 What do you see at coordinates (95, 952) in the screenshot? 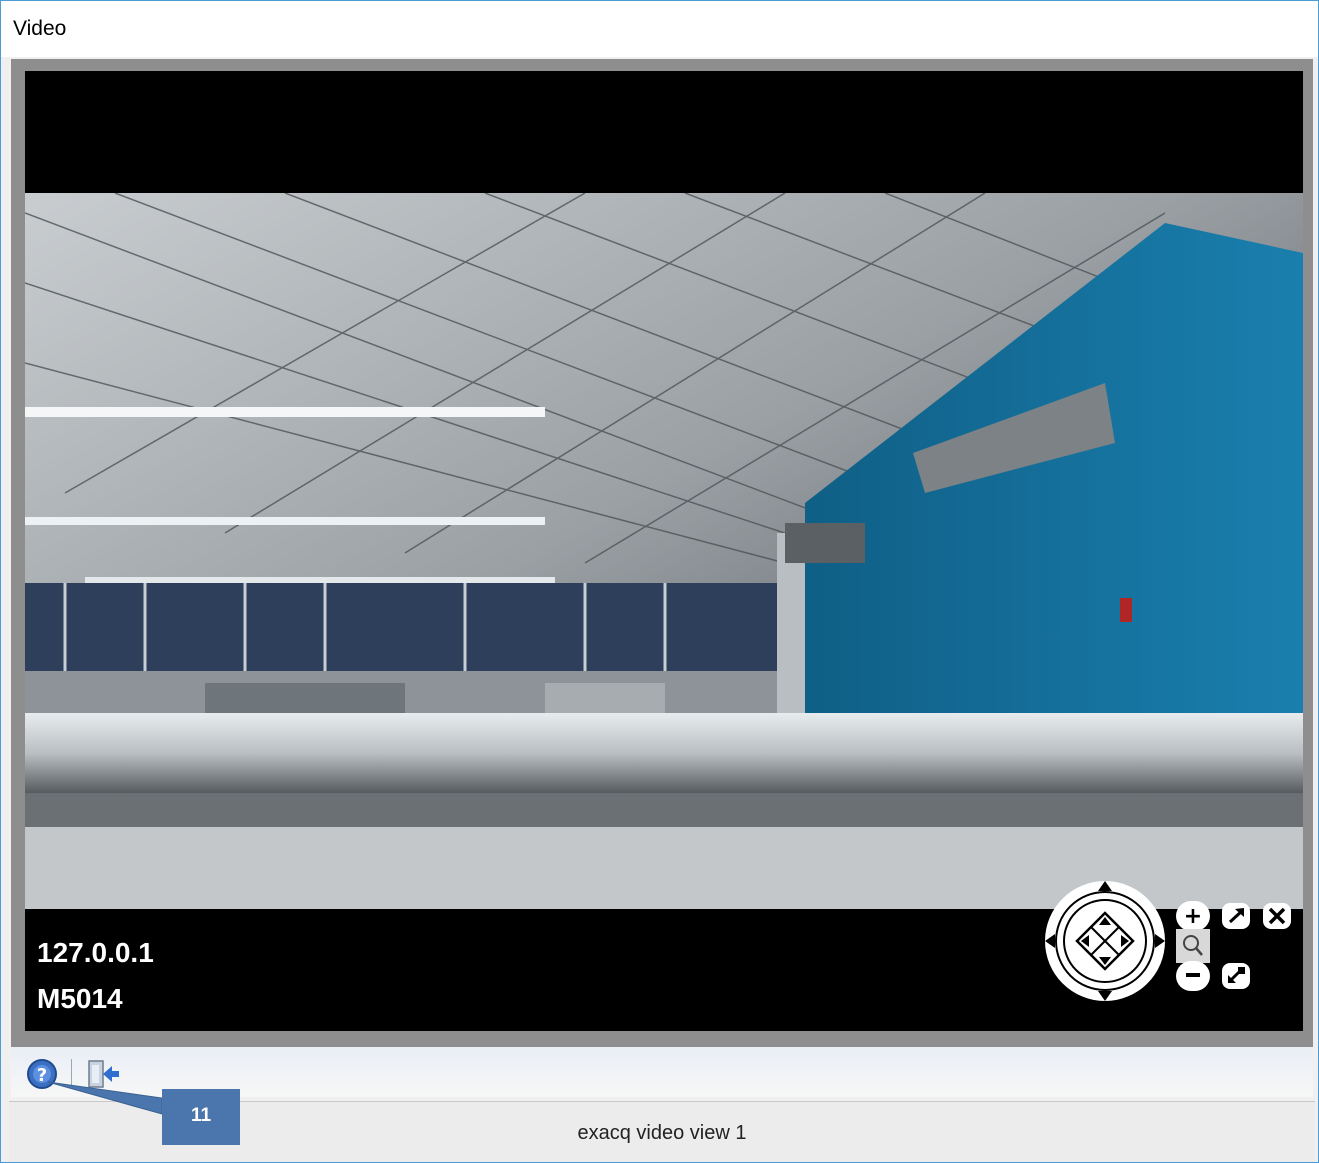
I see `camera-ip-label: 127.0.0.1` at bounding box center [95, 952].